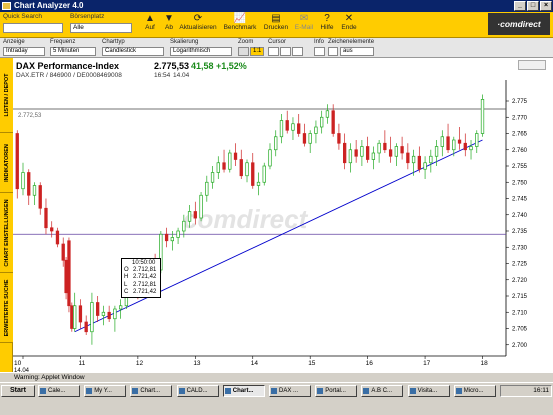 This screenshot has width=553, height=415. What do you see at coordinates (33, 28) in the screenshot?
I see `quick-search-input` at bounding box center [33, 28].